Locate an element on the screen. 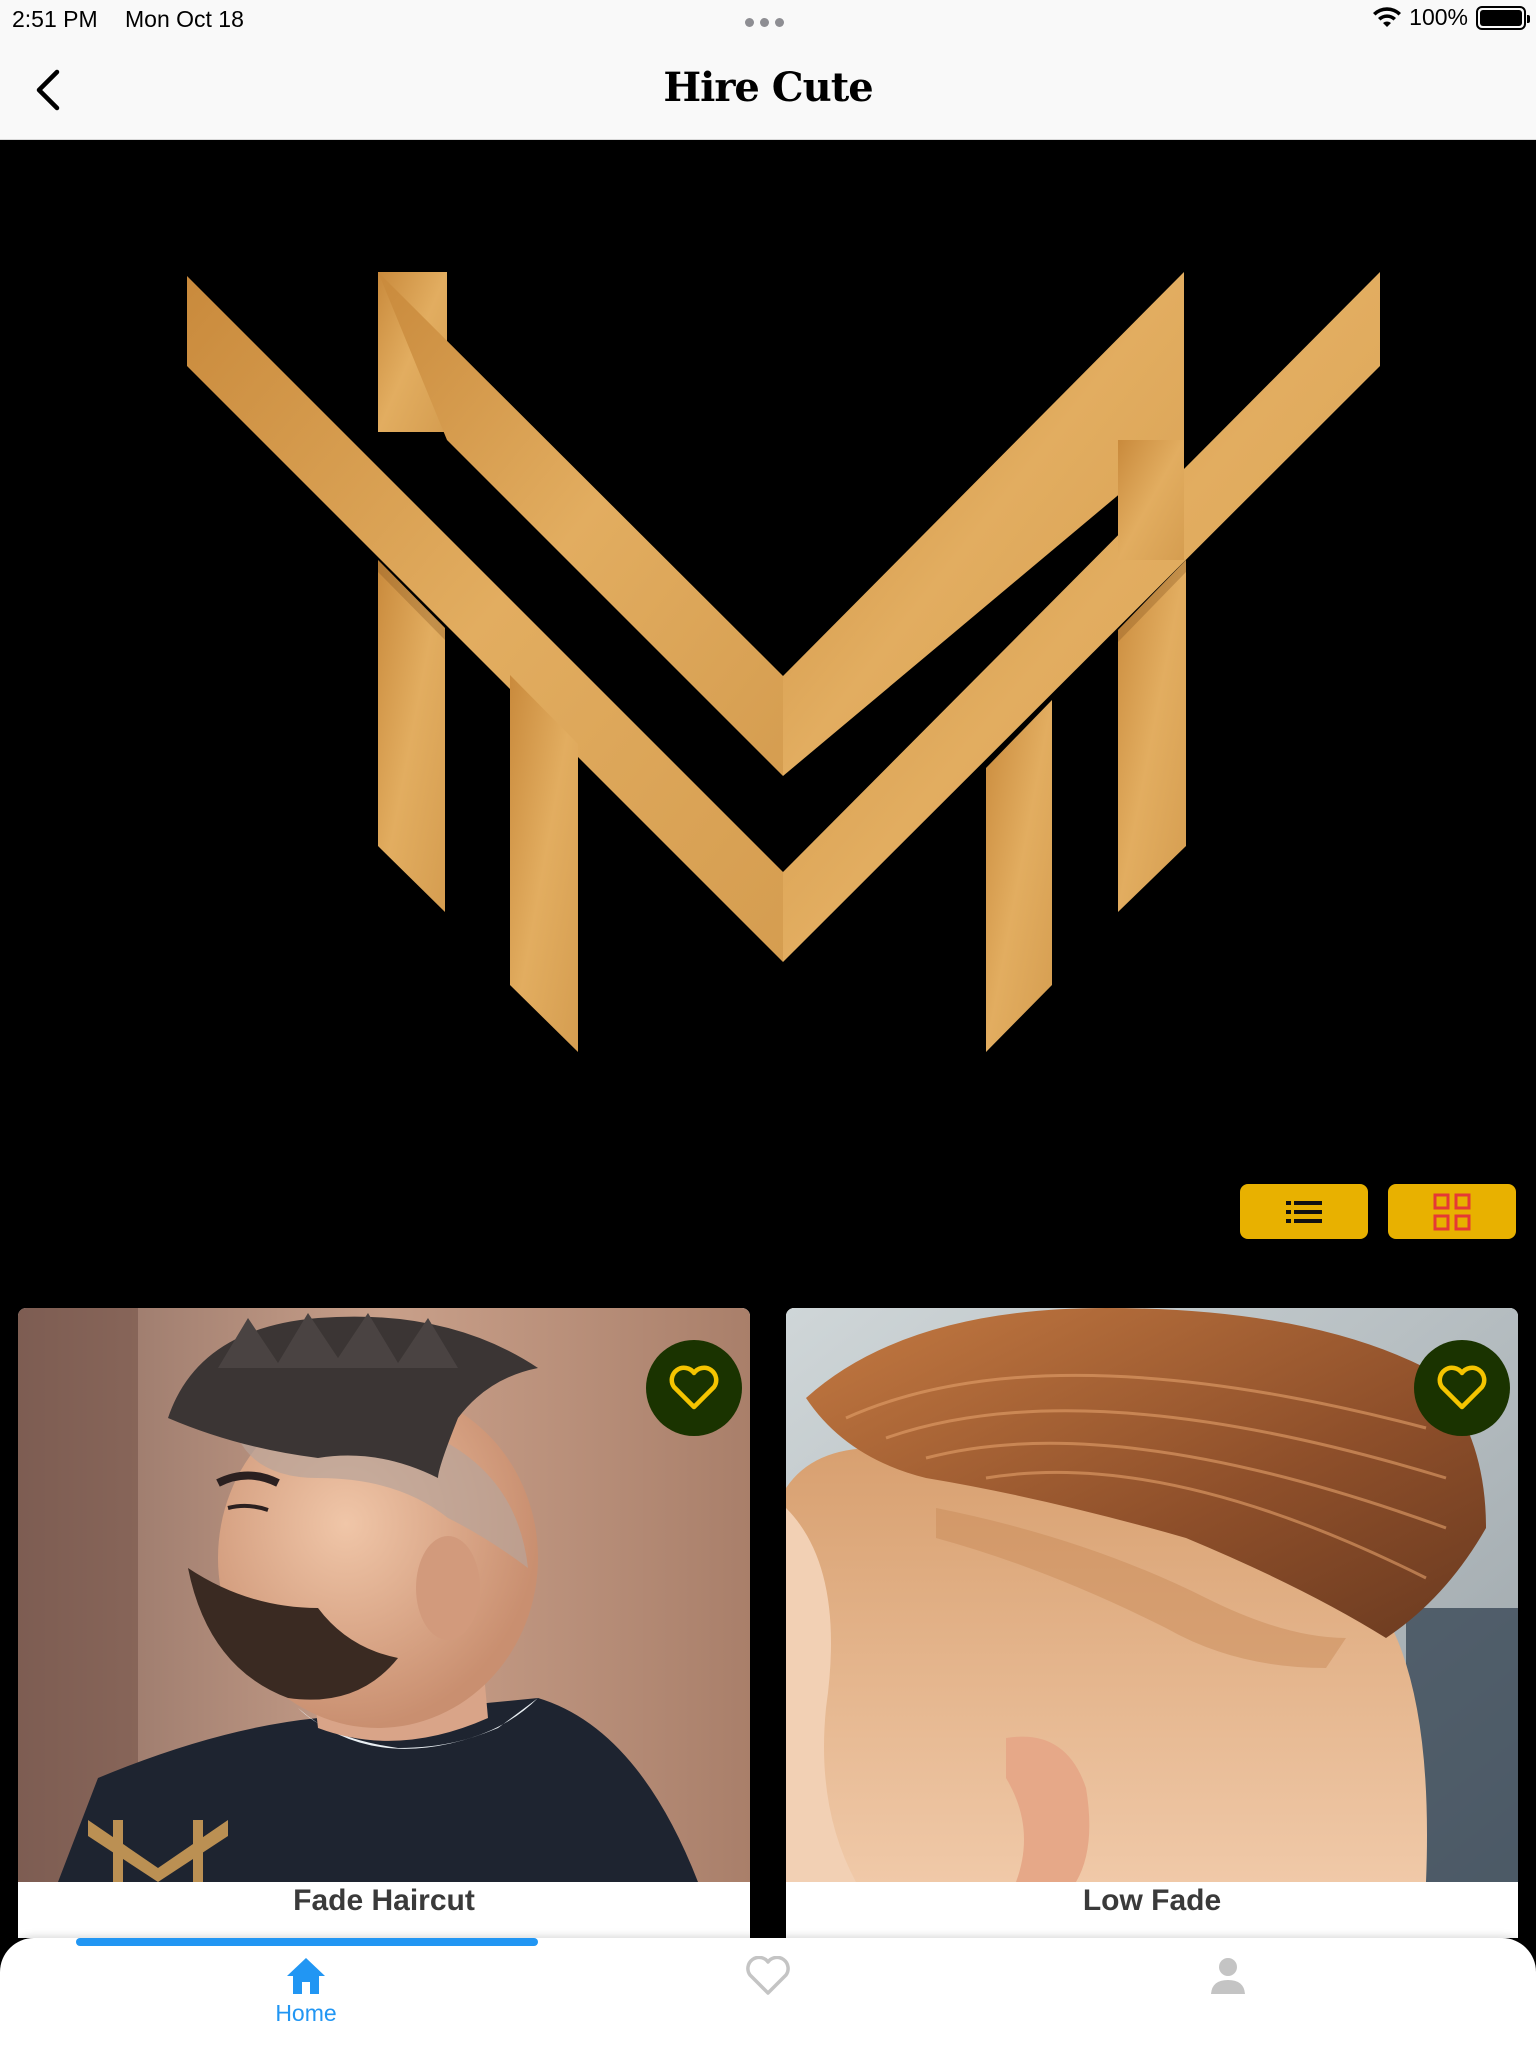  status-time: 2:51 PM is located at coordinates (55, 19).